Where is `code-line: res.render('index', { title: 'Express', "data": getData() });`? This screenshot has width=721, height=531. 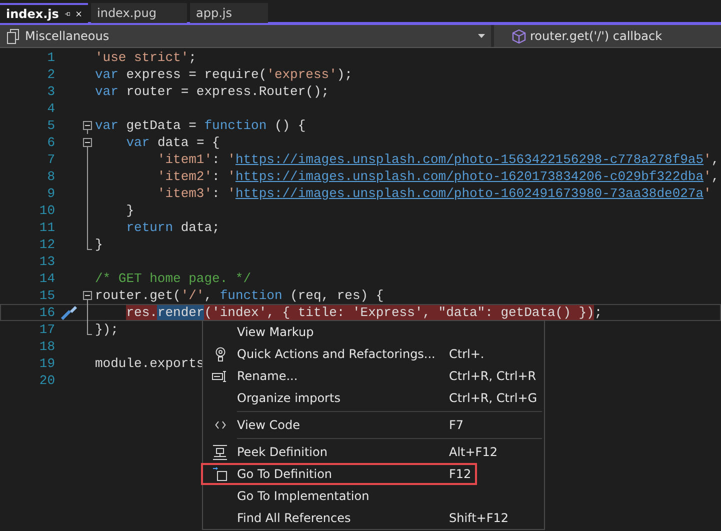 code-line: res.render('index', { title: 'Express', "data": getData() }); is located at coordinates (363, 312).